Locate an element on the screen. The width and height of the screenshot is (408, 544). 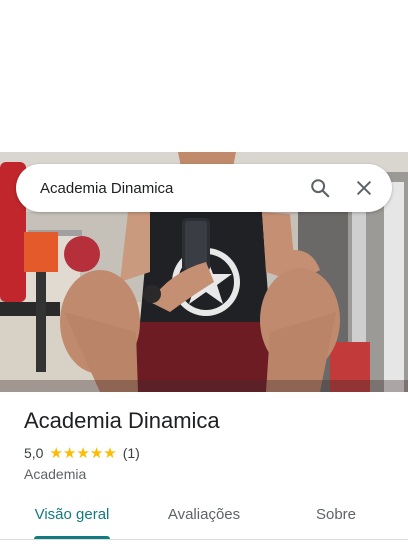
tab-label: Sobre is located at coordinates (336, 514).